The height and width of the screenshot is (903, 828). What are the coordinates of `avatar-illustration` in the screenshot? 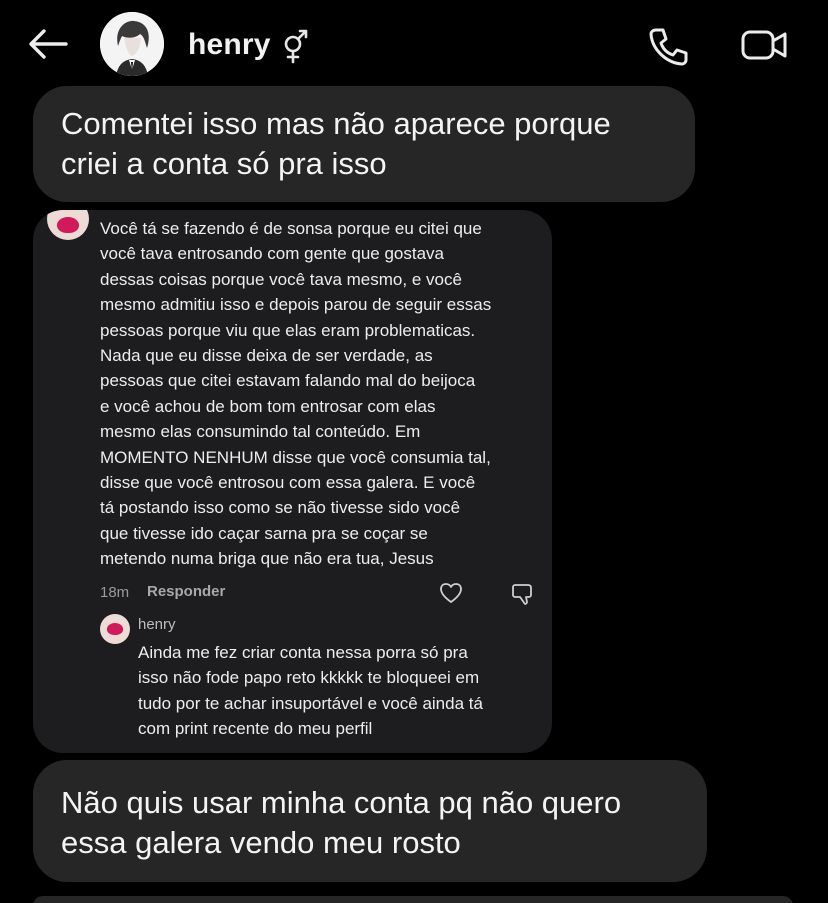 It's located at (132, 44).